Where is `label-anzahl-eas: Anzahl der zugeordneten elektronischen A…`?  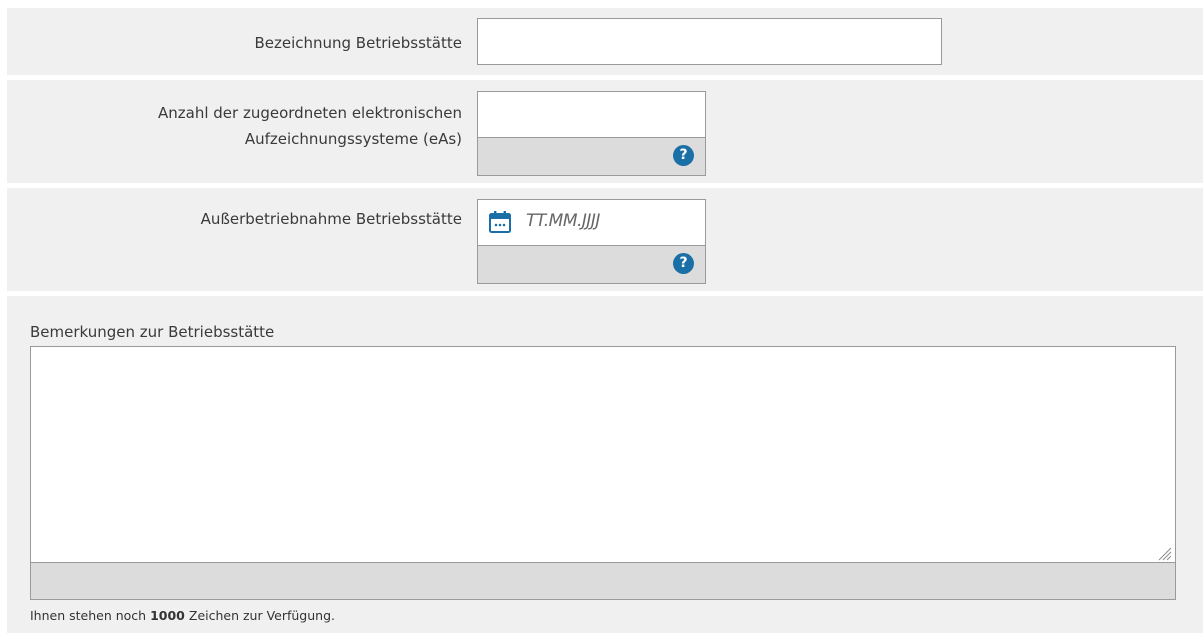
label-anzahl-eas: Anzahl der zugeordneten elektronischen A… is located at coordinates (310, 126).